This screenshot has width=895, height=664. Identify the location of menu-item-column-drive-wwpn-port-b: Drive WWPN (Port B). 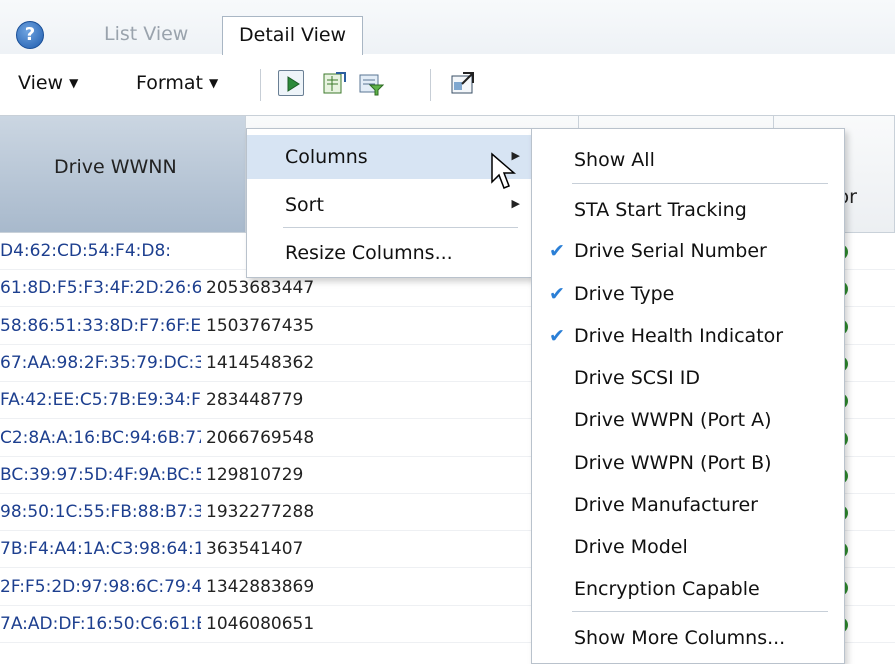
(688, 464).